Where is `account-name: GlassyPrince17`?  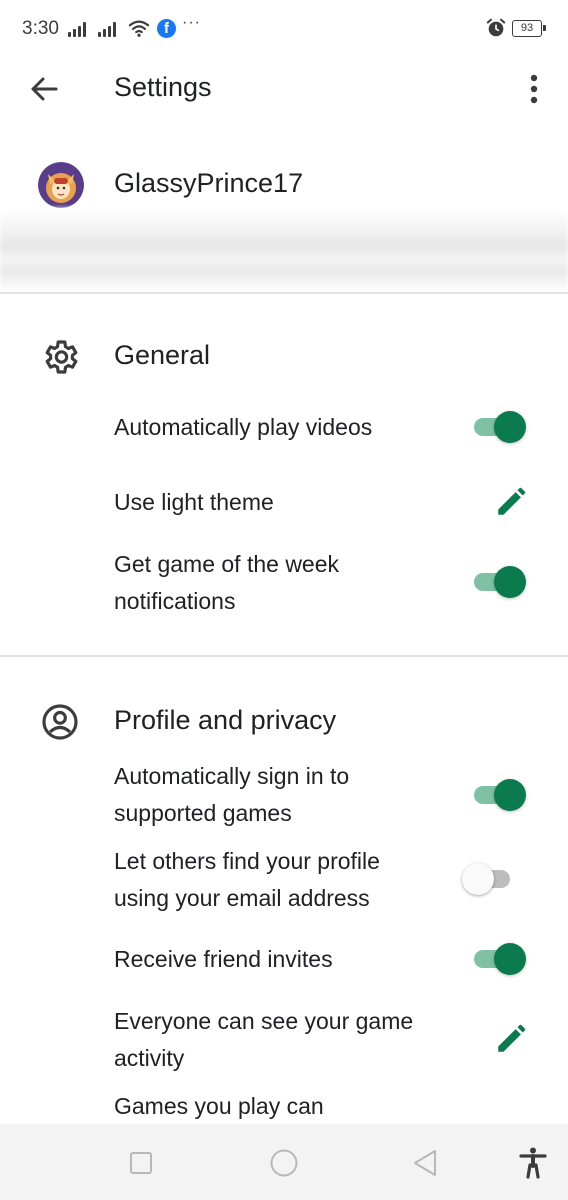
account-name: GlassyPrince17 is located at coordinates (208, 183).